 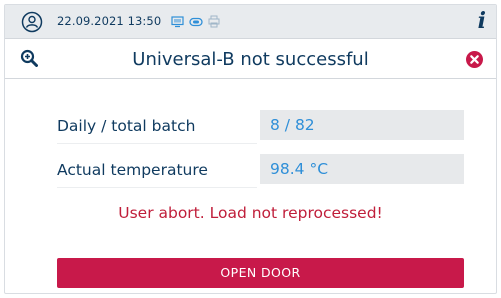 I want to click on close-icon, so click(x=474, y=59).